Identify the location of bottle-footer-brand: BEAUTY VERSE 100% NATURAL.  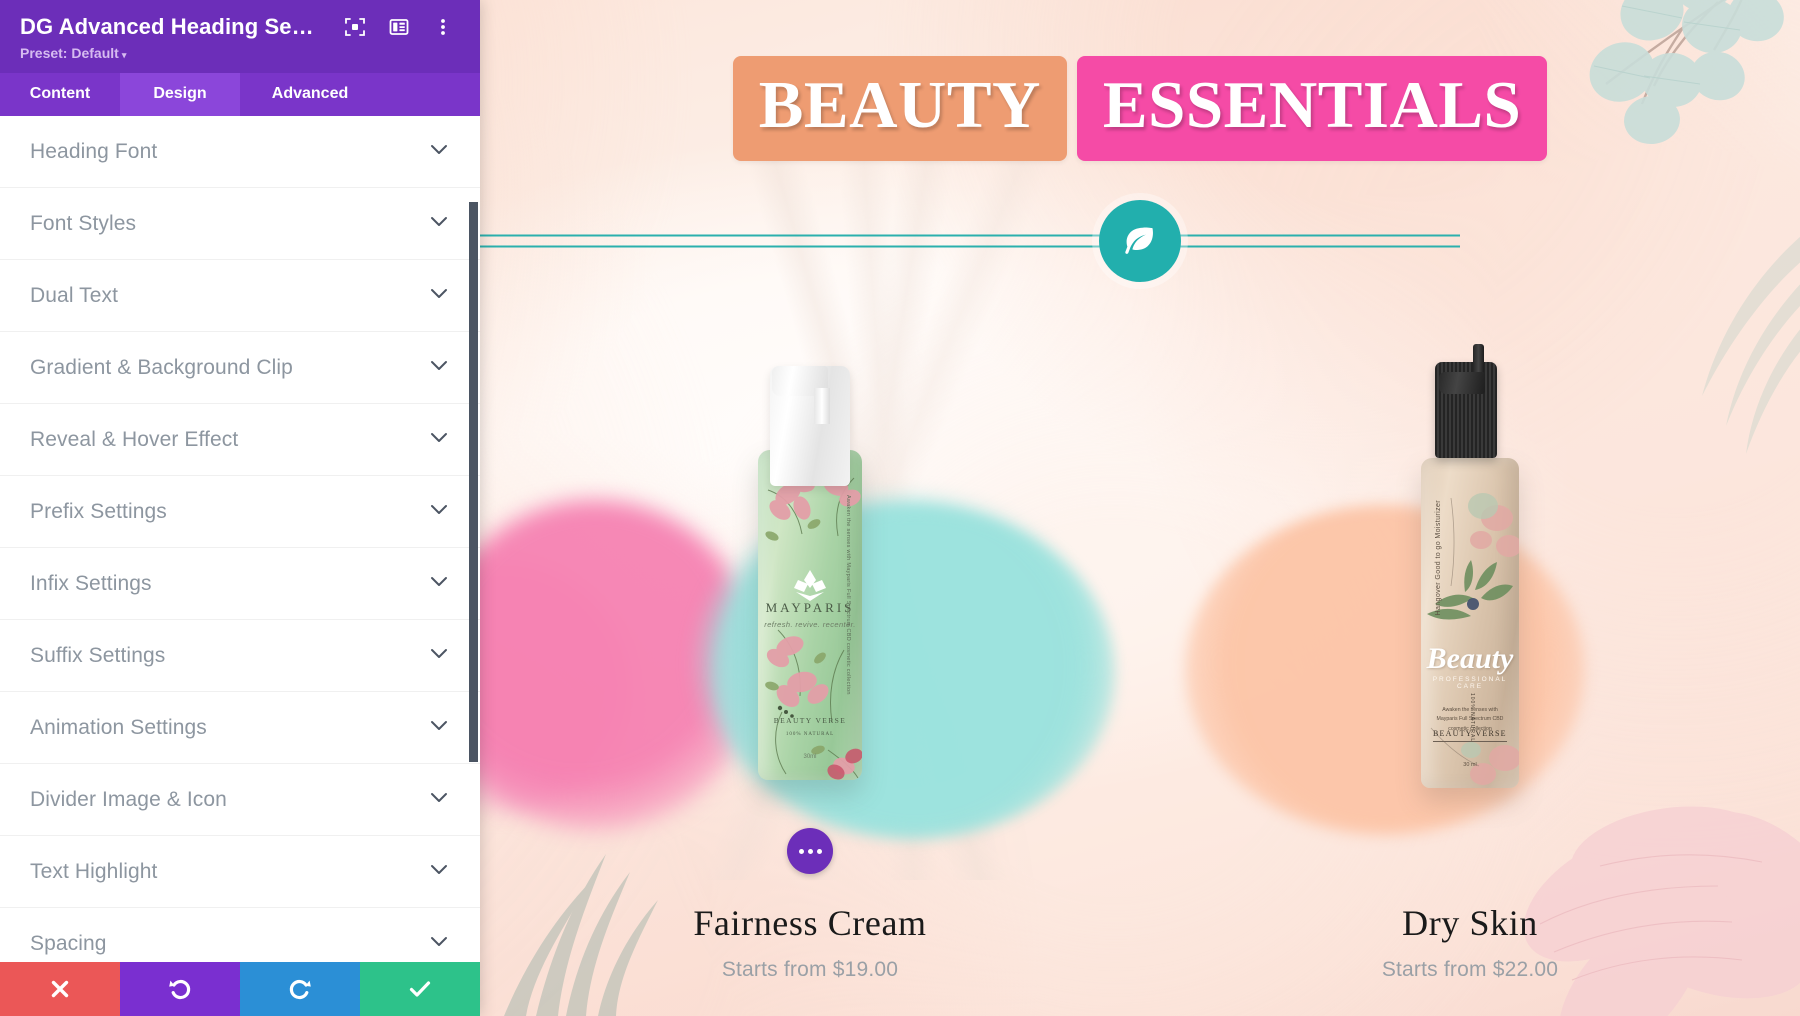
(810, 726).